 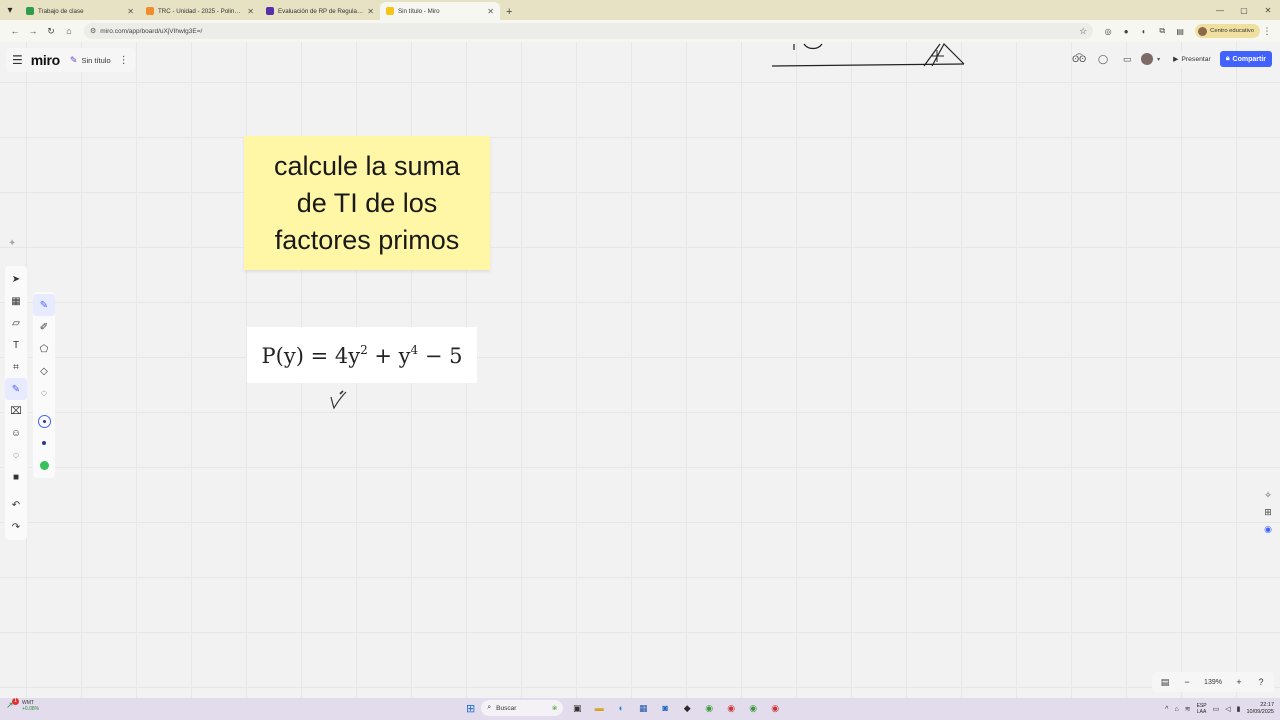 I want to click on pen-icon: ✎, so click(x=44, y=305).